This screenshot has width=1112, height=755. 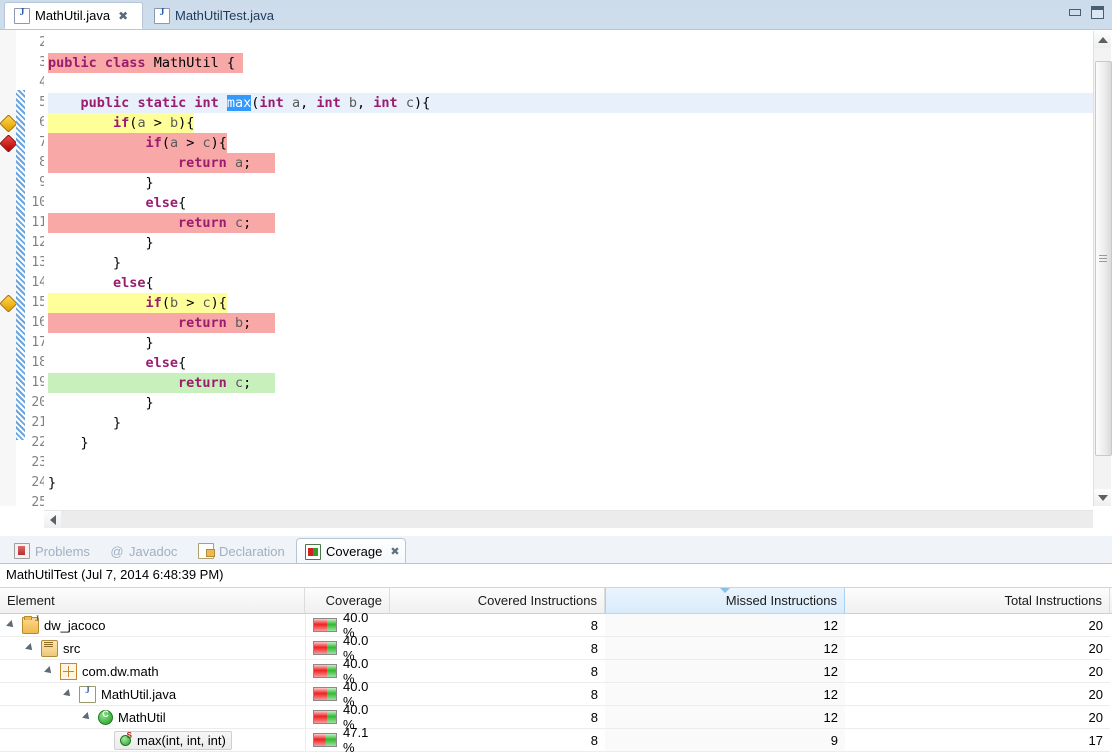 I want to click on tree-item: dw_jacoco, so click(x=65, y=625).